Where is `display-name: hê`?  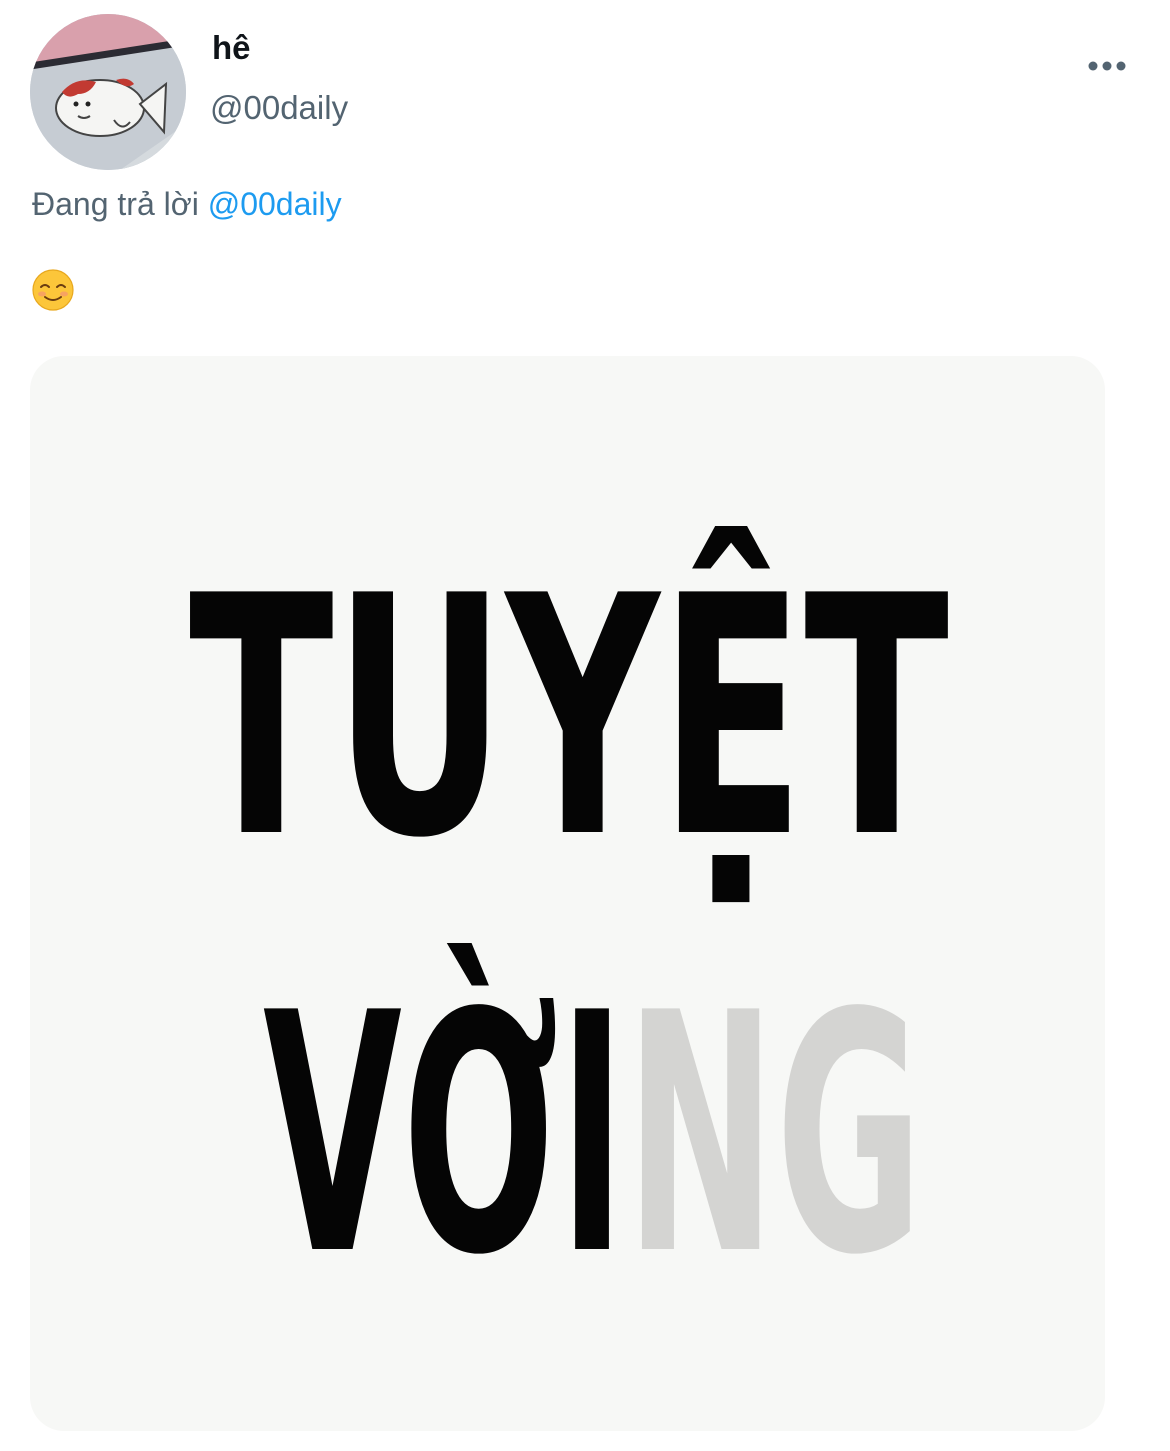
display-name: hê is located at coordinates (231, 48).